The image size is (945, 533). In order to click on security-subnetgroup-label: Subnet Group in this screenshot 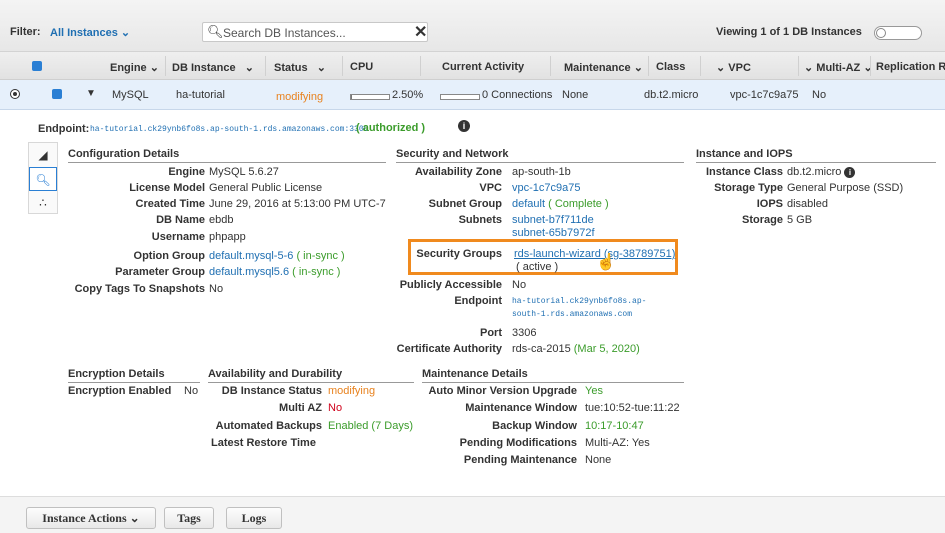, I will do `click(465, 204)`.